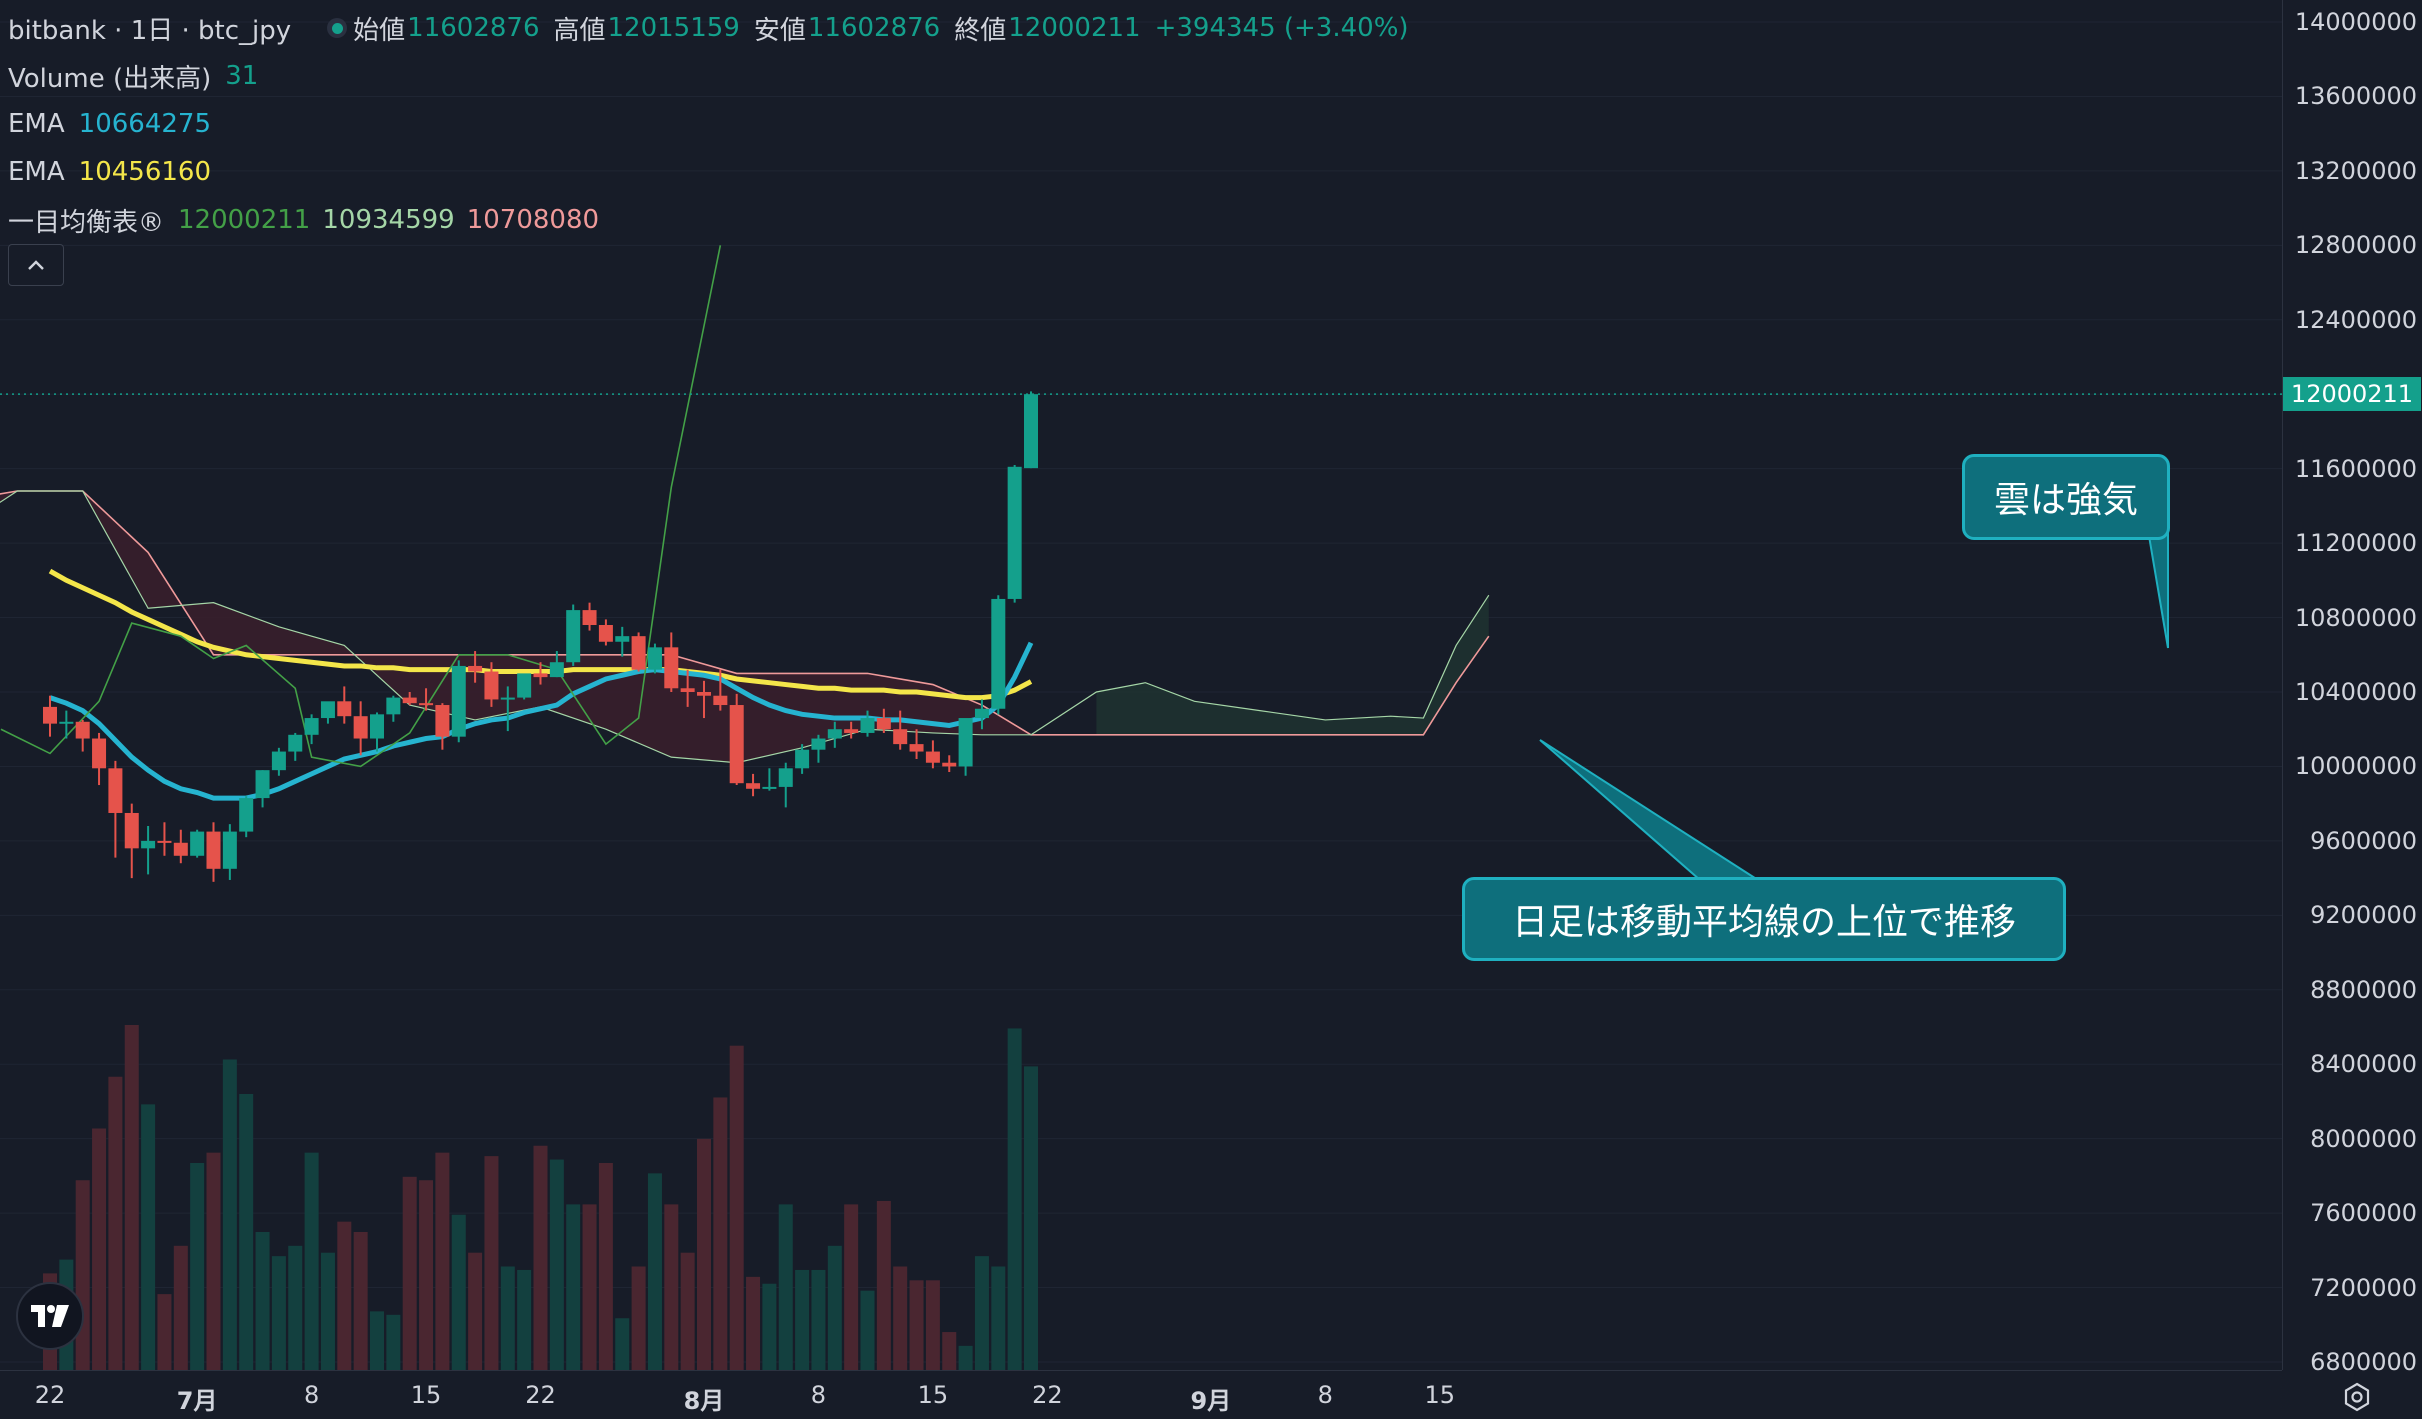  What do you see at coordinates (2066, 497) in the screenshot?
I see `cloud-annotation: 雲は強気` at bounding box center [2066, 497].